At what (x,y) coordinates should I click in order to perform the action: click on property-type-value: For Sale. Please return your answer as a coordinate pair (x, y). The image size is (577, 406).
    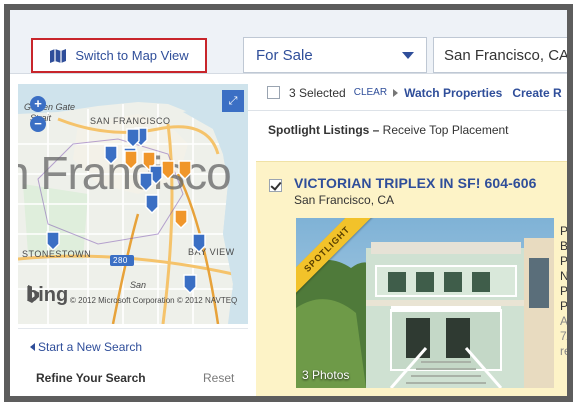
    Looking at the image, I should click on (284, 55).